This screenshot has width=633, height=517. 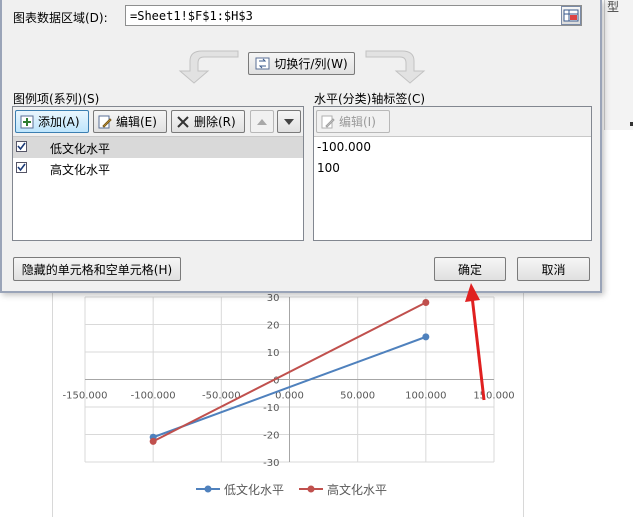 I want to click on annotation-arrow, so click(x=475, y=342).